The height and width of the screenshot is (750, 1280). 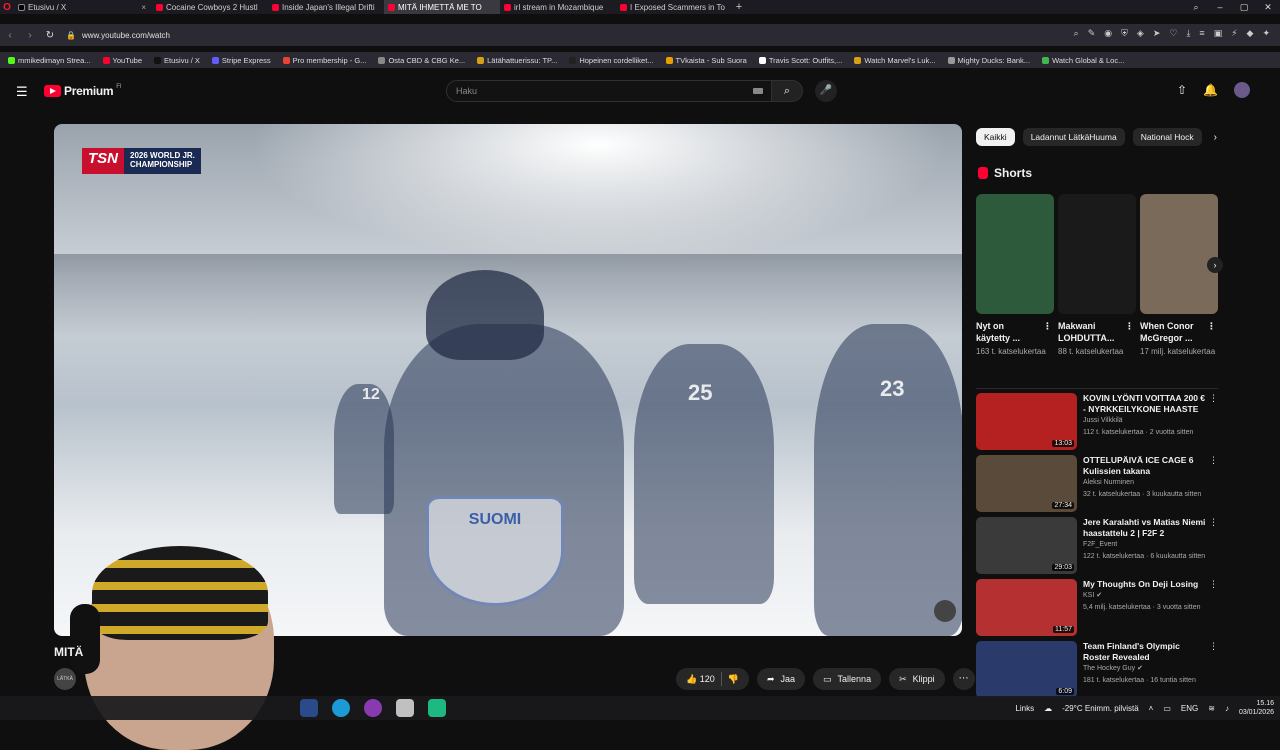 I want to click on channel-name: Jussi Vilkkilä, so click(x=1145, y=421).